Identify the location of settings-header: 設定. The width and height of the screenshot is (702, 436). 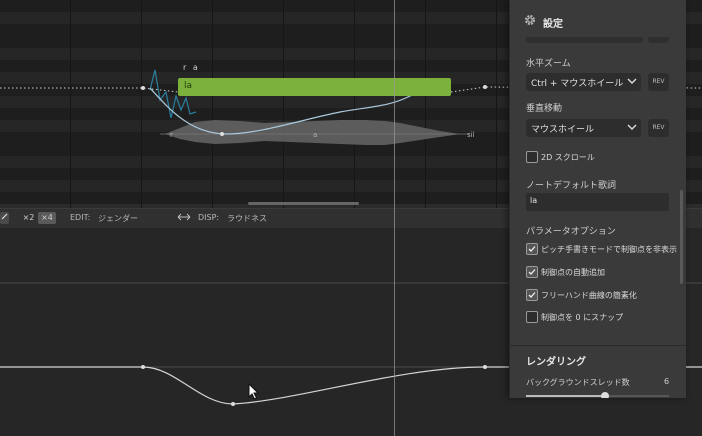
(598, 20).